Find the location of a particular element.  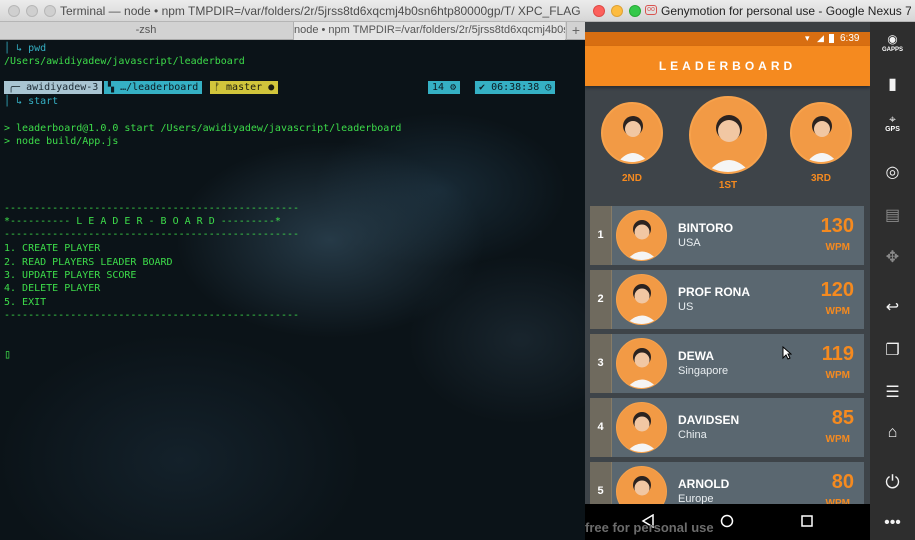

player-country: USA is located at coordinates (689, 243).